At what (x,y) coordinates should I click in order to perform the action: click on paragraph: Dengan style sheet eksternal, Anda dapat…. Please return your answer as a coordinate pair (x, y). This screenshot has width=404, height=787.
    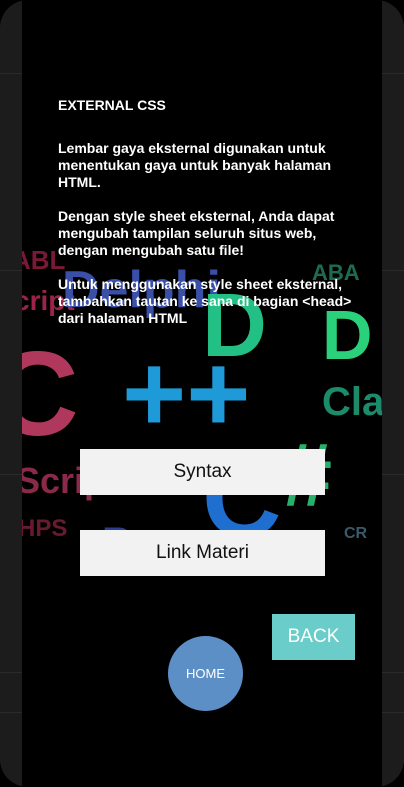
    Looking at the image, I should click on (196, 233).